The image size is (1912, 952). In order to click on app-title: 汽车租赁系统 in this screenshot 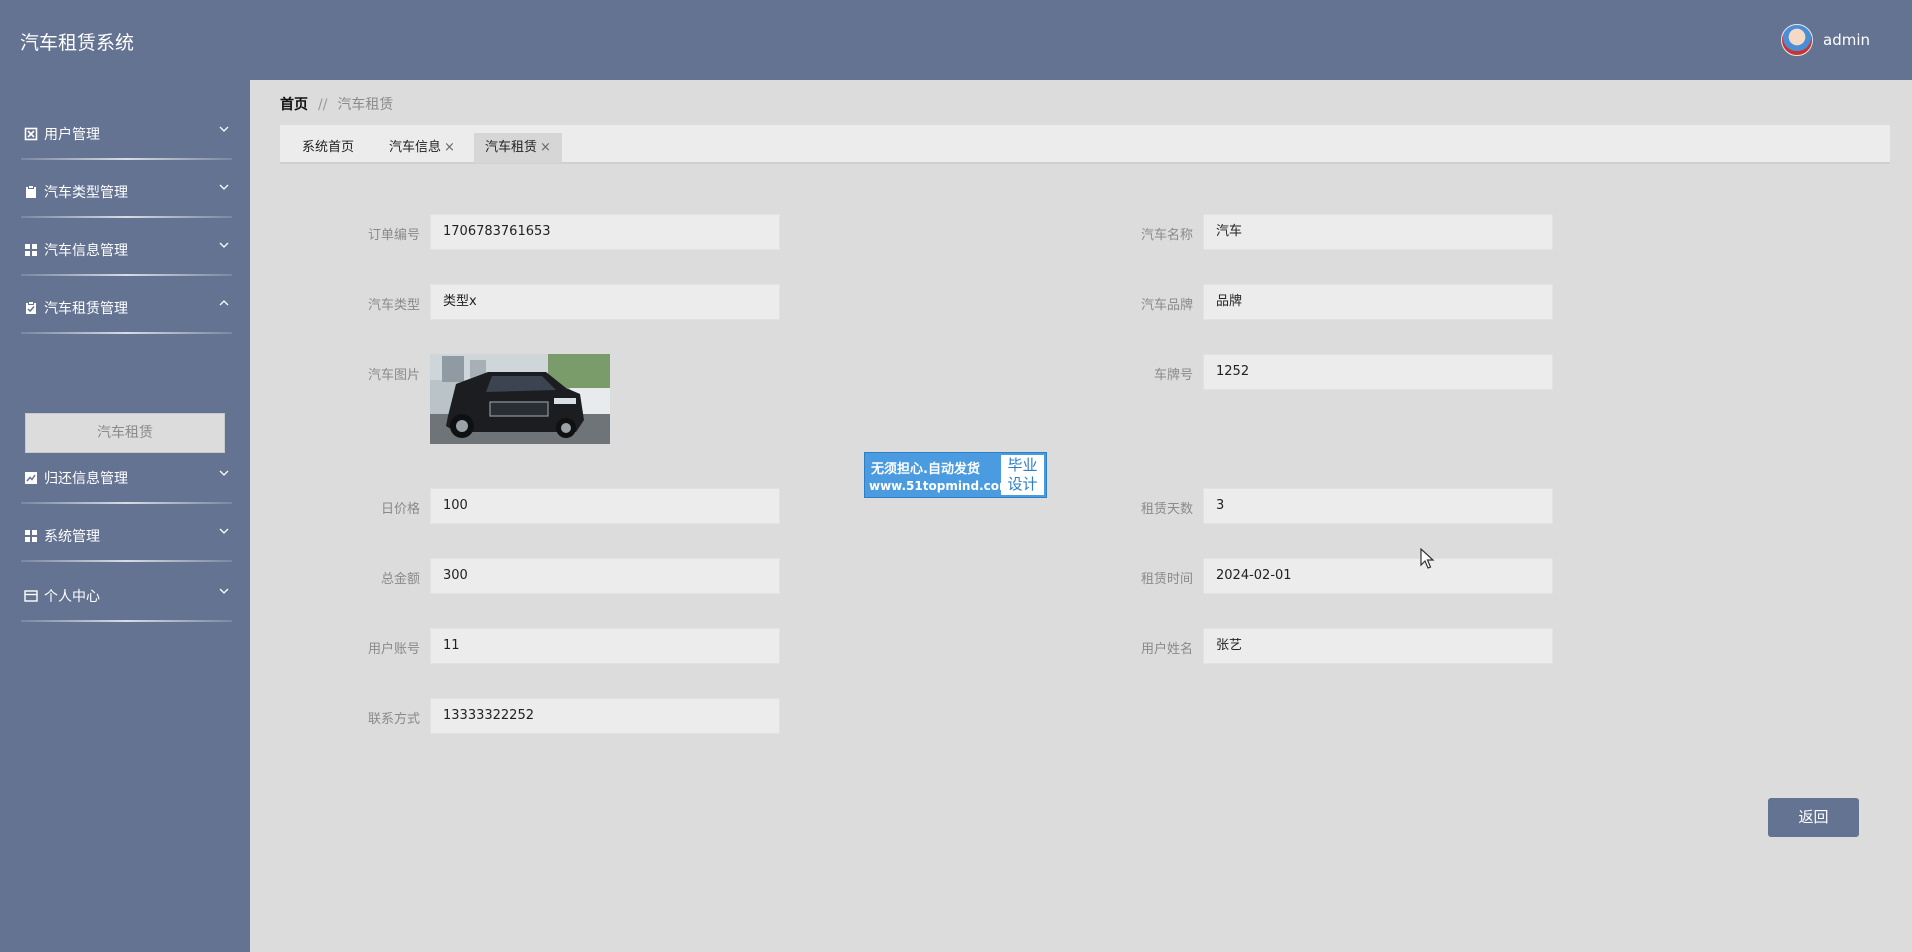, I will do `click(77, 43)`.